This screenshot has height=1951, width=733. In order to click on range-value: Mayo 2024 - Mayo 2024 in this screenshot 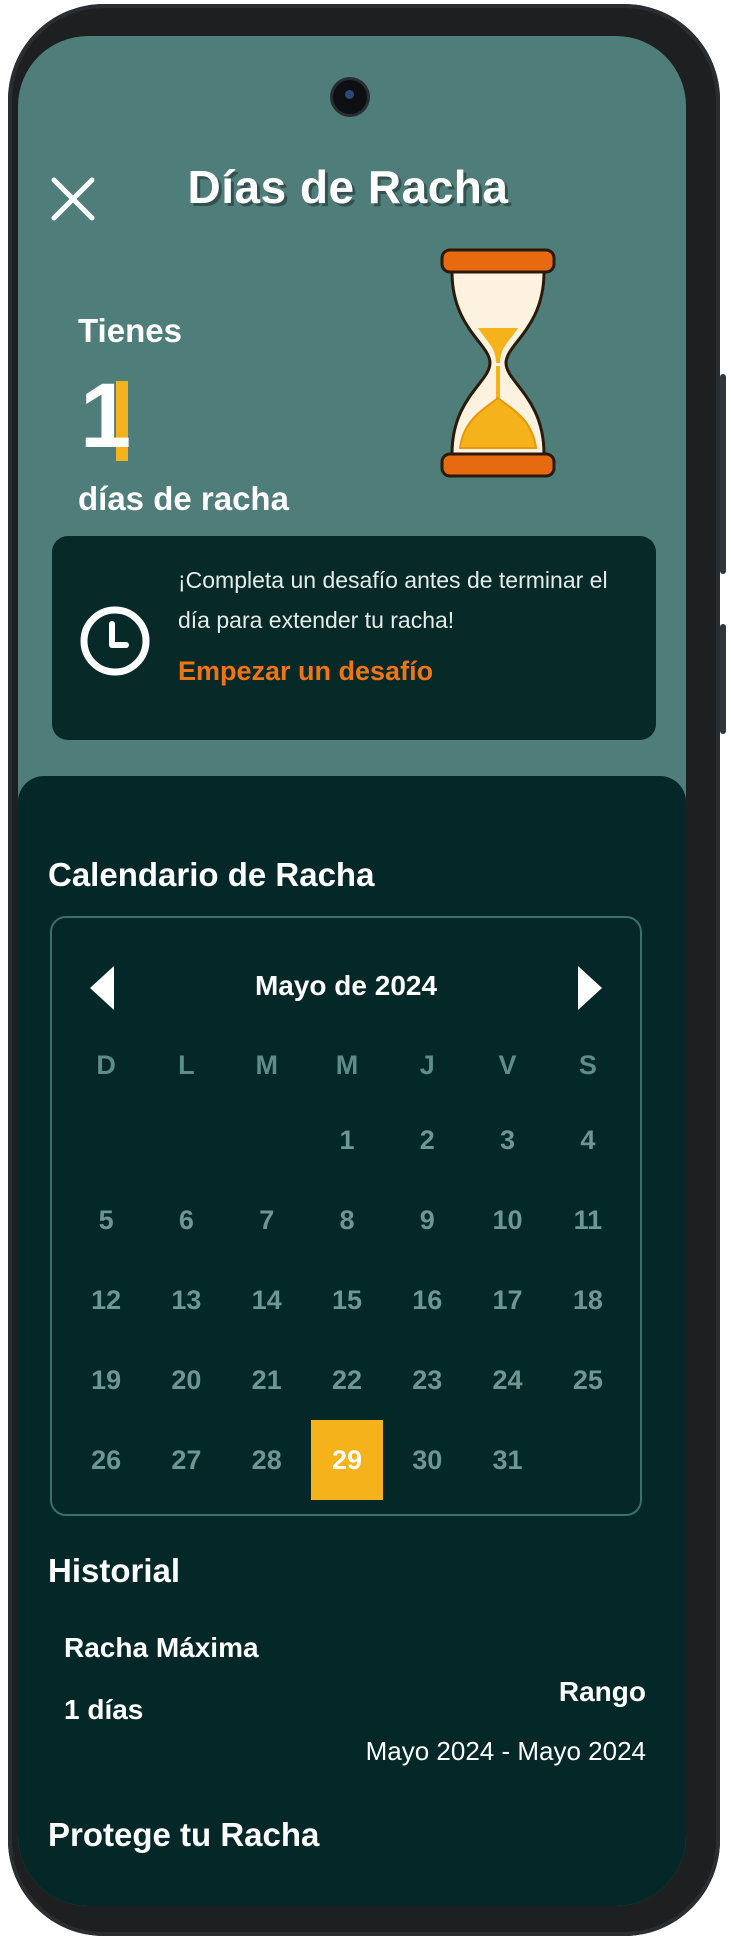, I will do `click(505, 1751)`.